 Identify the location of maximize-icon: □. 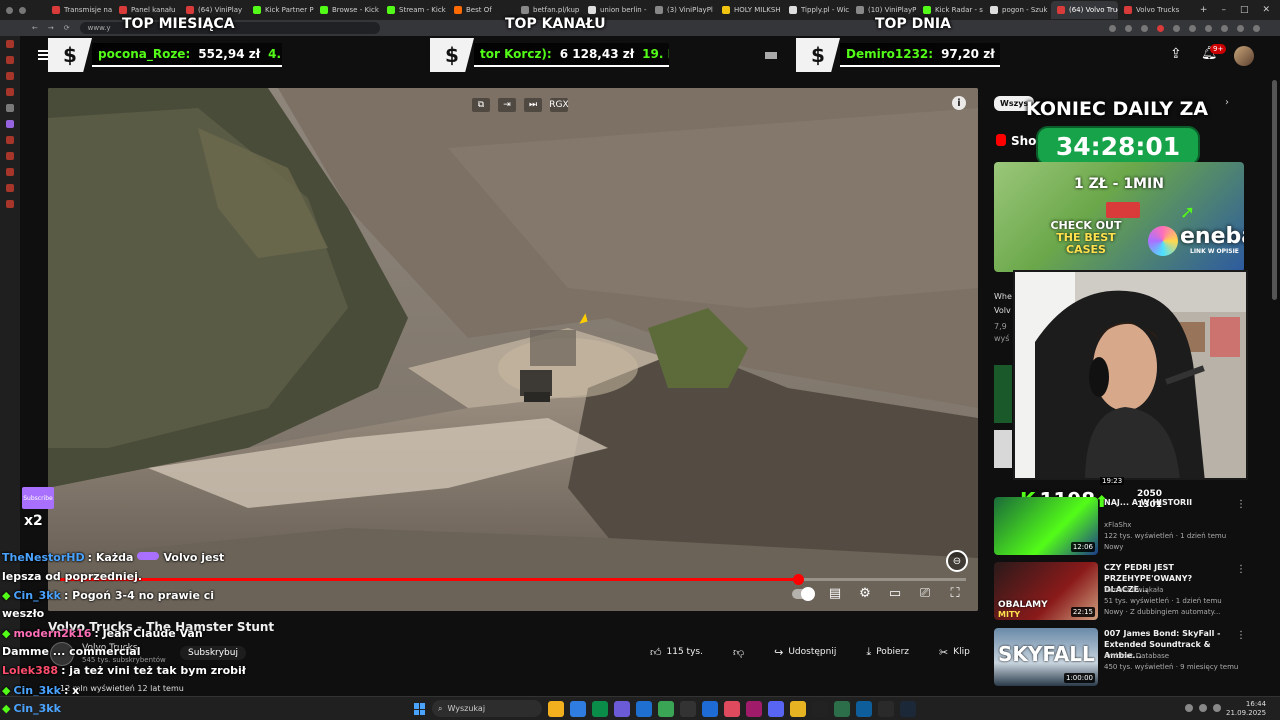
(1244, 10).